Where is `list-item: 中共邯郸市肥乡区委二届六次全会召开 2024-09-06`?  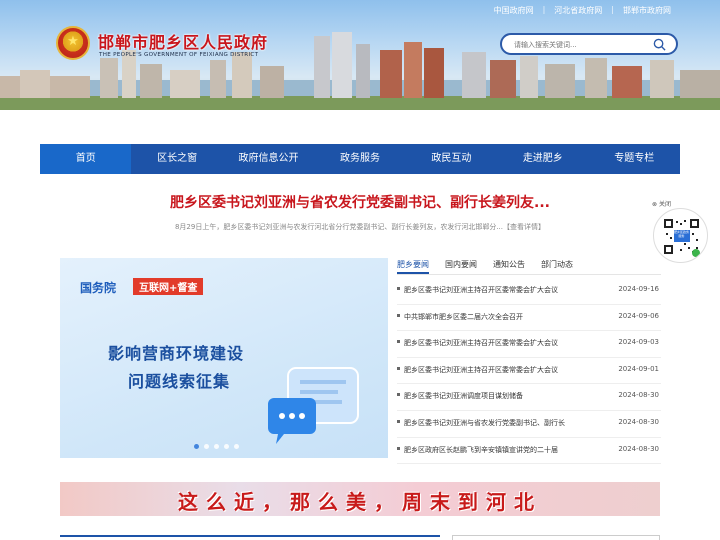
list-item: 中共邯郸市肥乡区委二届六次全会召开 2024-09-06 is located at coordinates (529, 318).